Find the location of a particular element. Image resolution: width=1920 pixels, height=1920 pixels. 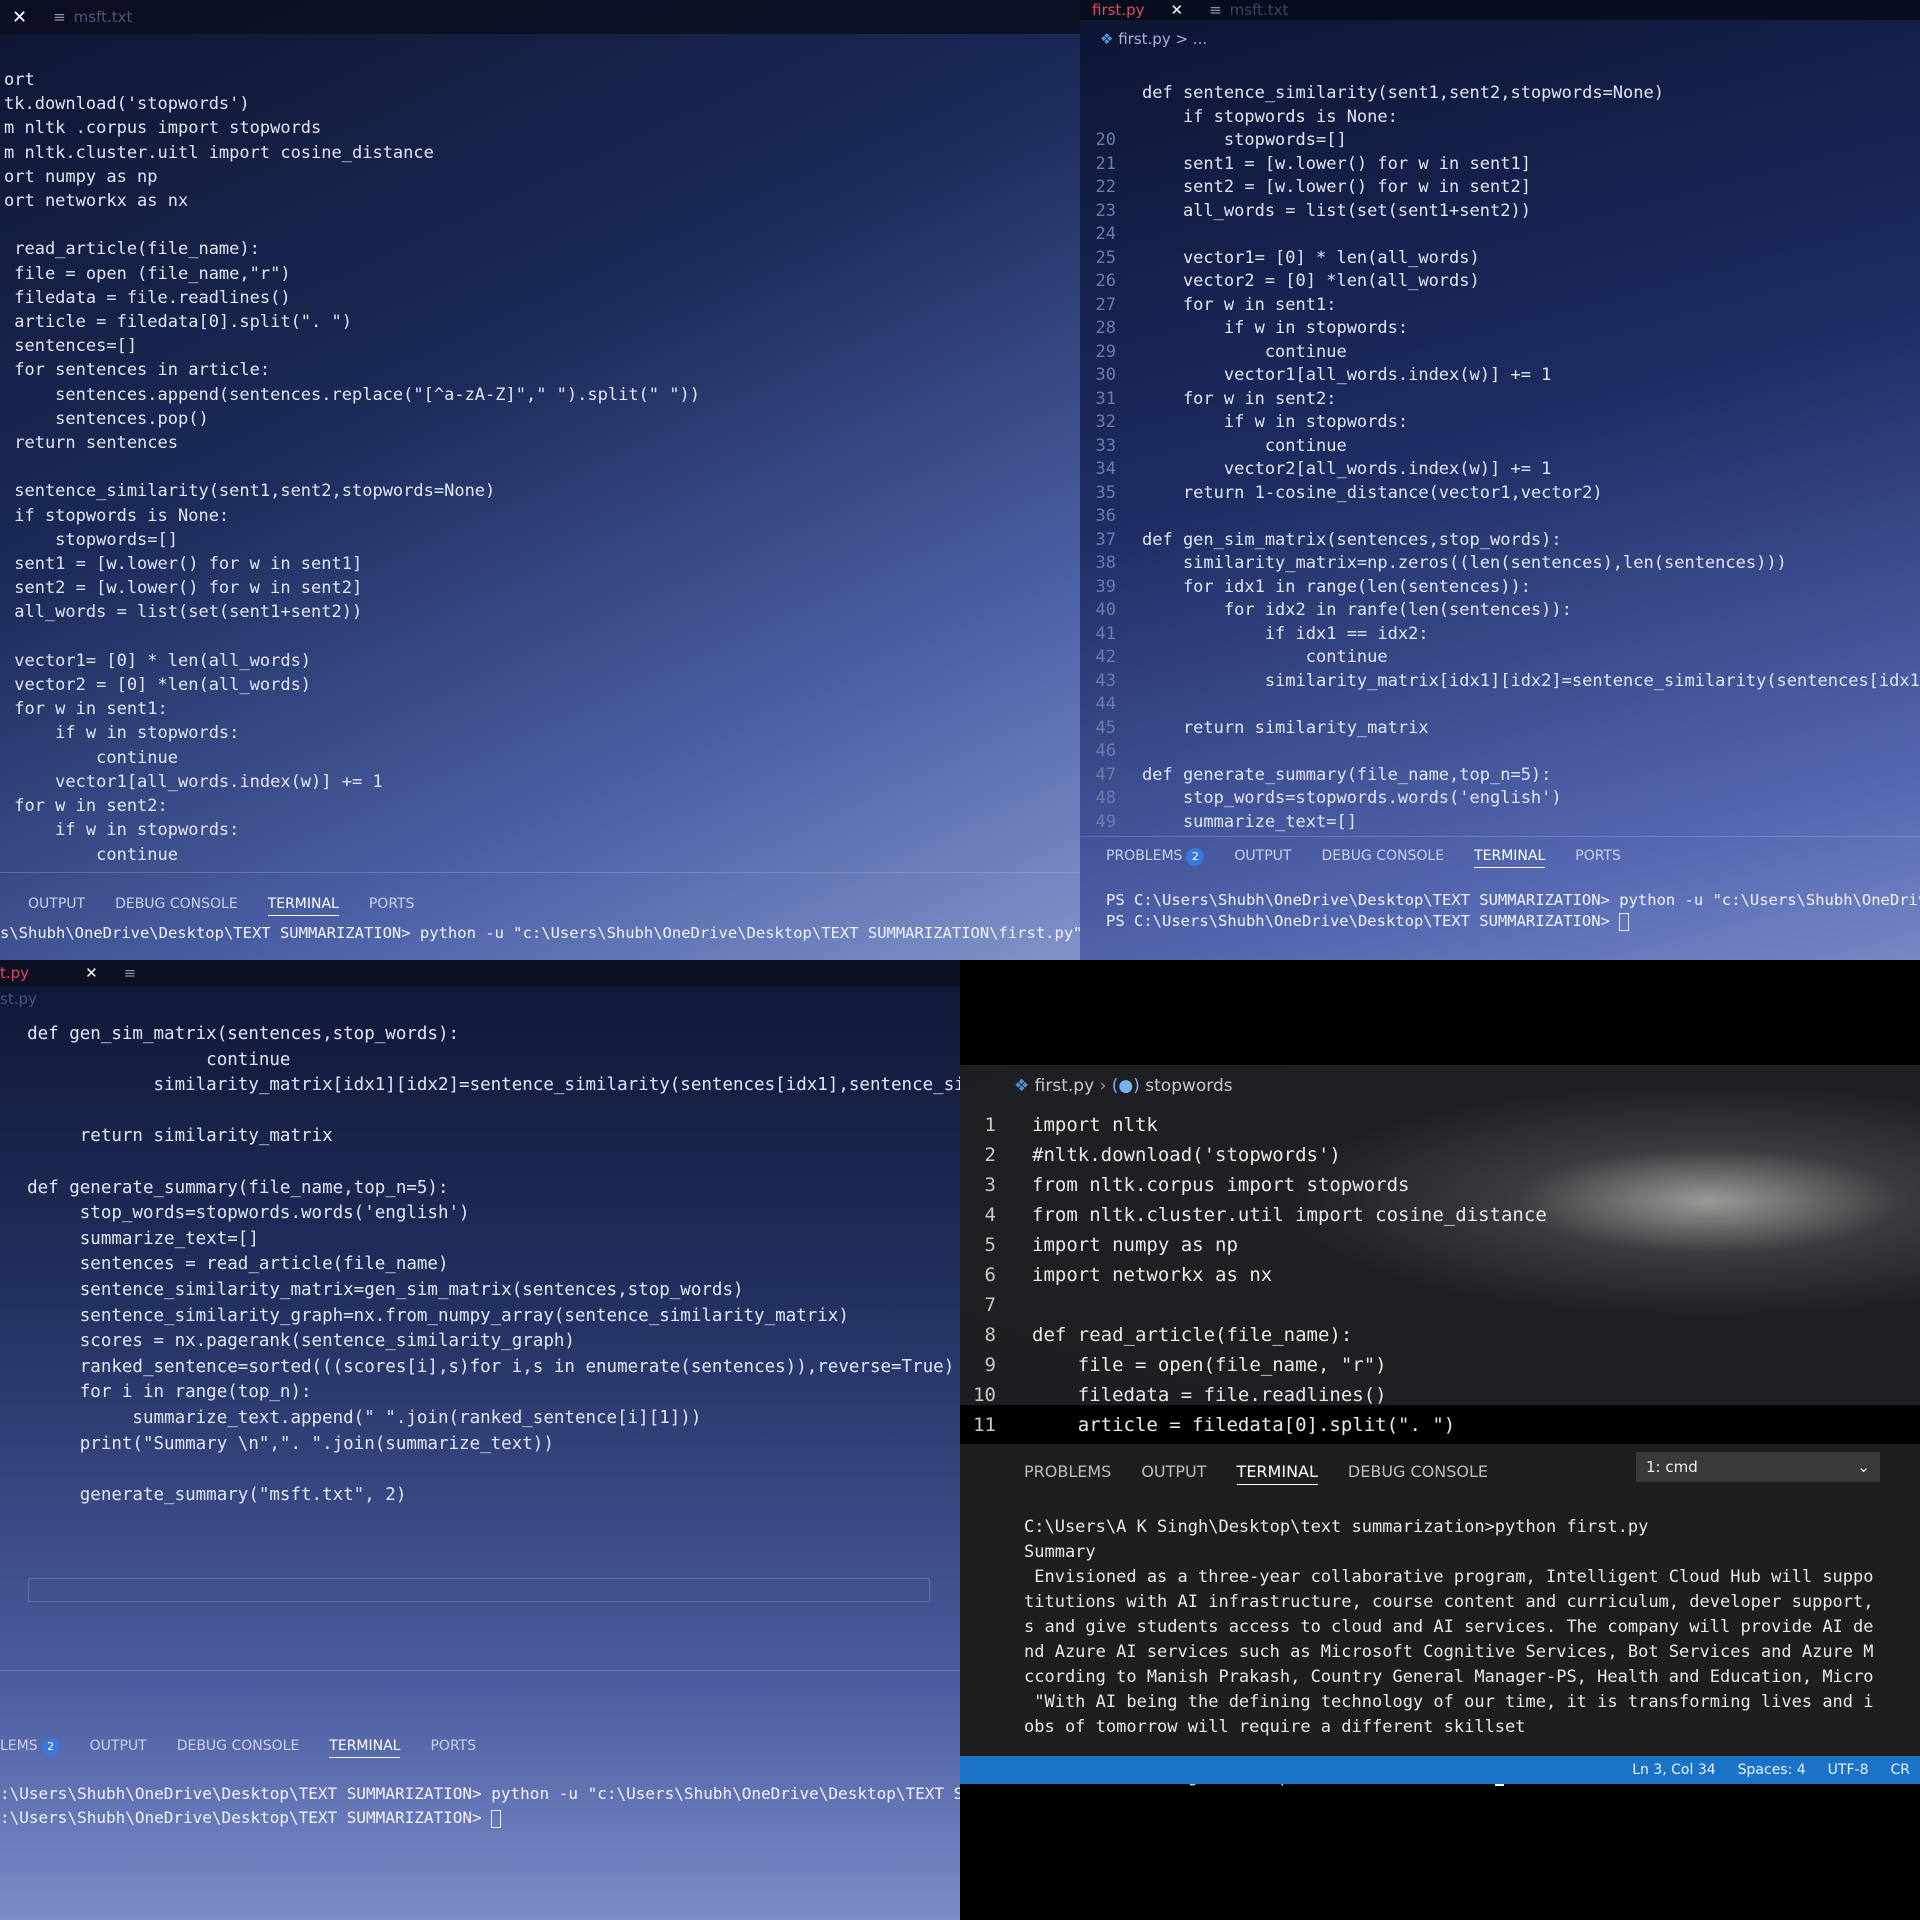

code-line: 6 import networkx as nx is located at coordinates (1253, 1275).